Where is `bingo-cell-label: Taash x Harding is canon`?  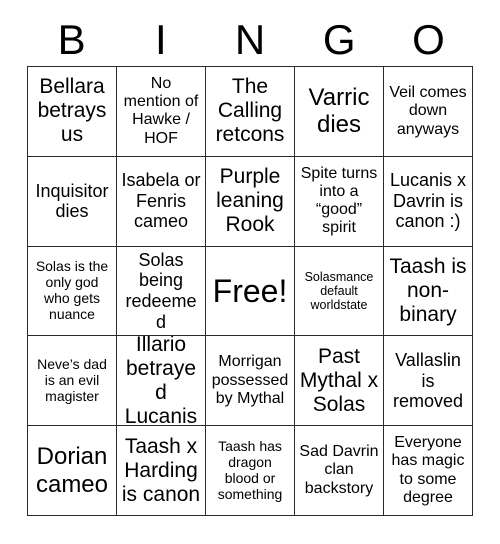 bingo-cell-label: Taash x Harding is canon is located at coordinates (161, 470).